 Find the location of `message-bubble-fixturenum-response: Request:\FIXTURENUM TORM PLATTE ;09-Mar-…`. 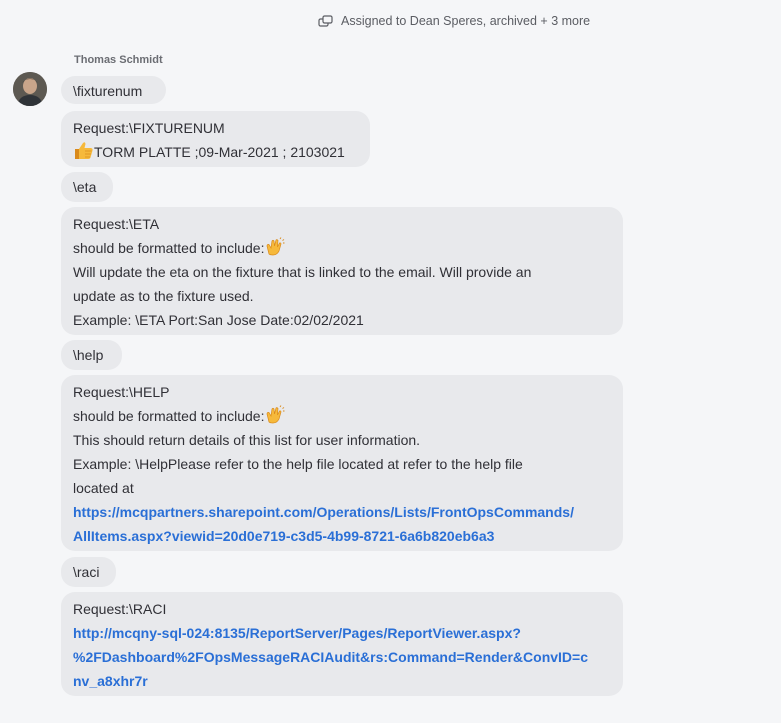

message-bubble-fixturenum-response: Request:\FIXTURENUM TORM PLATTE ;09-Mar-… is located at coordinates (215, 139).